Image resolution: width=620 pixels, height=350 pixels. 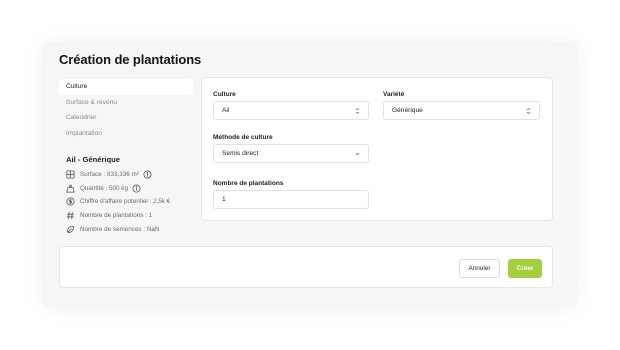 I want to click on scale-icon, so click(x=70, y=188).